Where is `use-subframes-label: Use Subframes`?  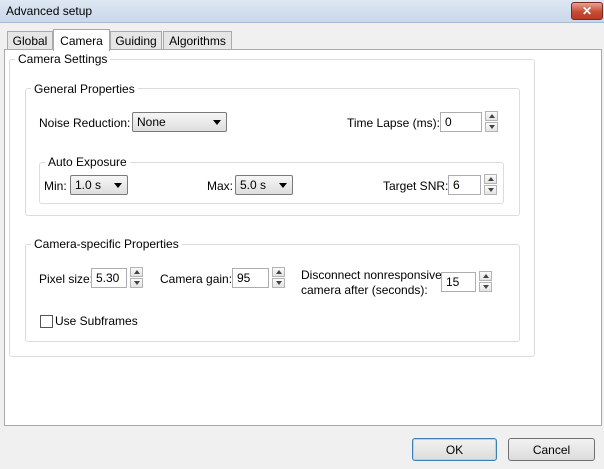
use-subframes-label: Use Subframes is located at coordinates (96, 321).